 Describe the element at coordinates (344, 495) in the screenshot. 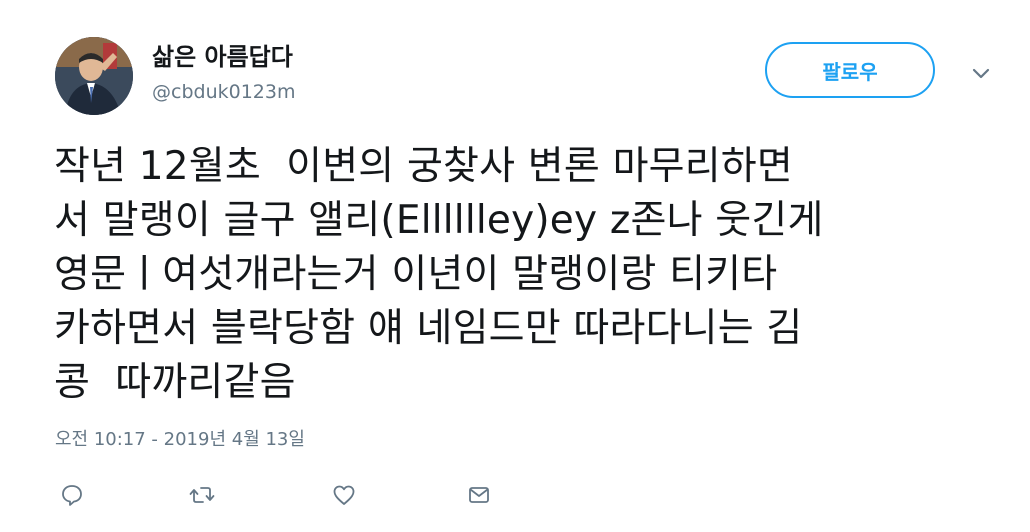

I see `heart-icon` at that location.